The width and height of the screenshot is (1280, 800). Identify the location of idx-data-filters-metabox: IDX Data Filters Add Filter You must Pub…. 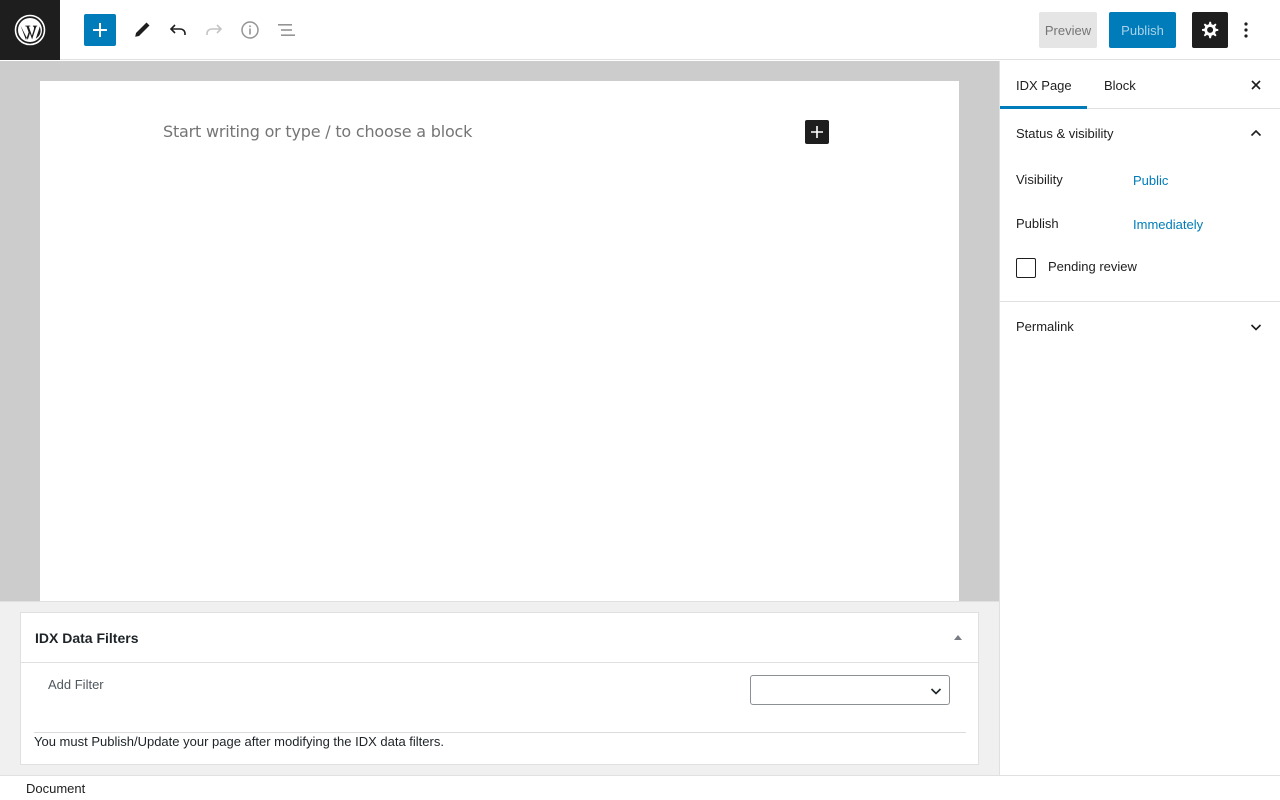
(499, 688).